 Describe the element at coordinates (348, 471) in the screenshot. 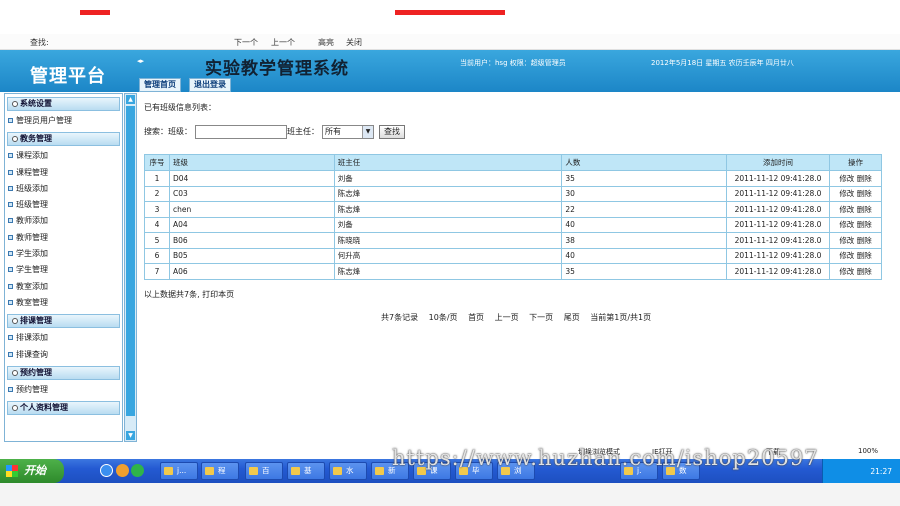

I see `taskbar-window: 水` at that location.